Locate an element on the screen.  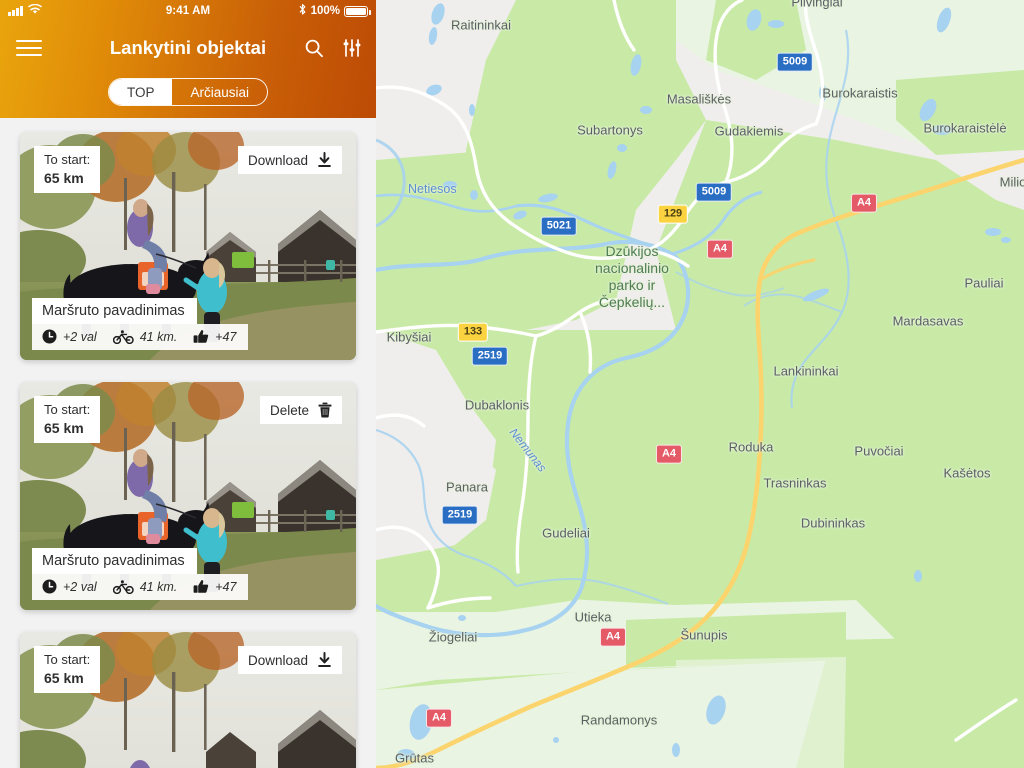
hamburger-menu-icon is located at coordinates (29, 48).